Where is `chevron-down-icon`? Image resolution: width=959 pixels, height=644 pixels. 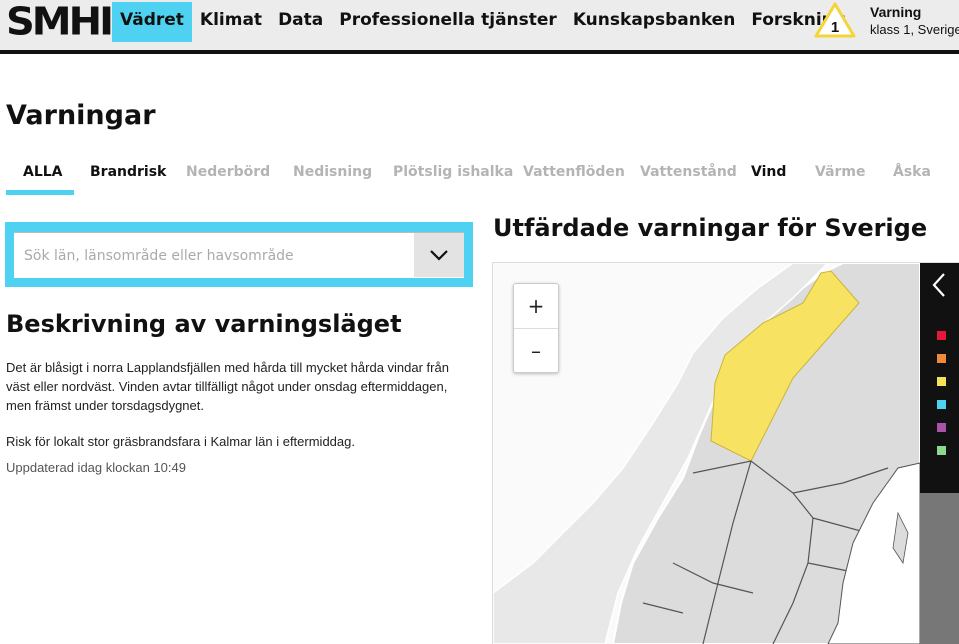
chevron-down-icon is located at coordinates (439, 255).